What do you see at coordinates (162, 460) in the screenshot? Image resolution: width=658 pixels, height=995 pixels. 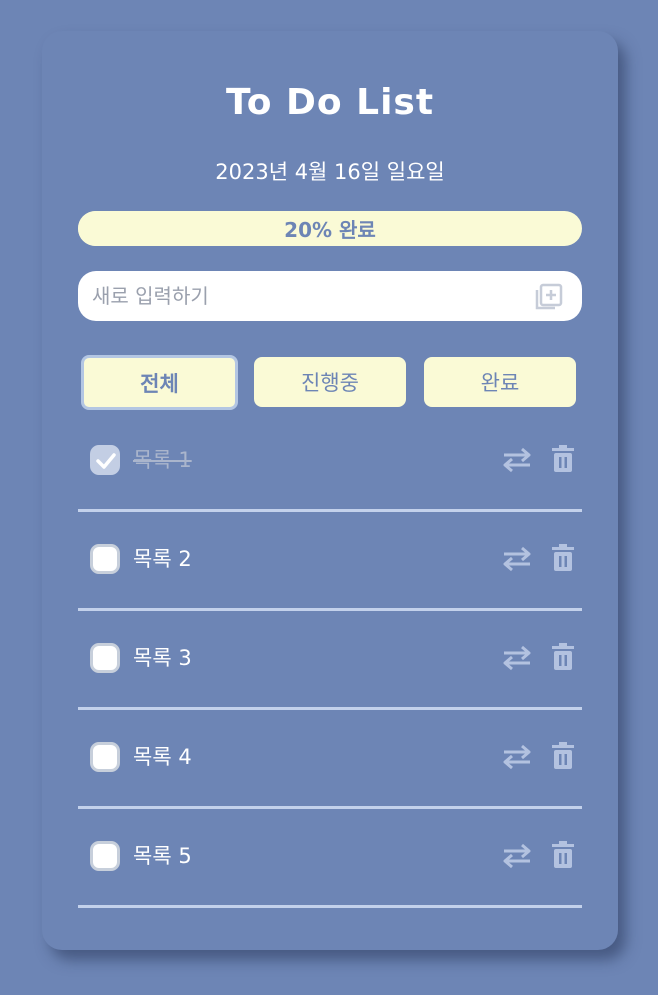 I see `todo-label: 목록 1` at bounding box center [162, 460].